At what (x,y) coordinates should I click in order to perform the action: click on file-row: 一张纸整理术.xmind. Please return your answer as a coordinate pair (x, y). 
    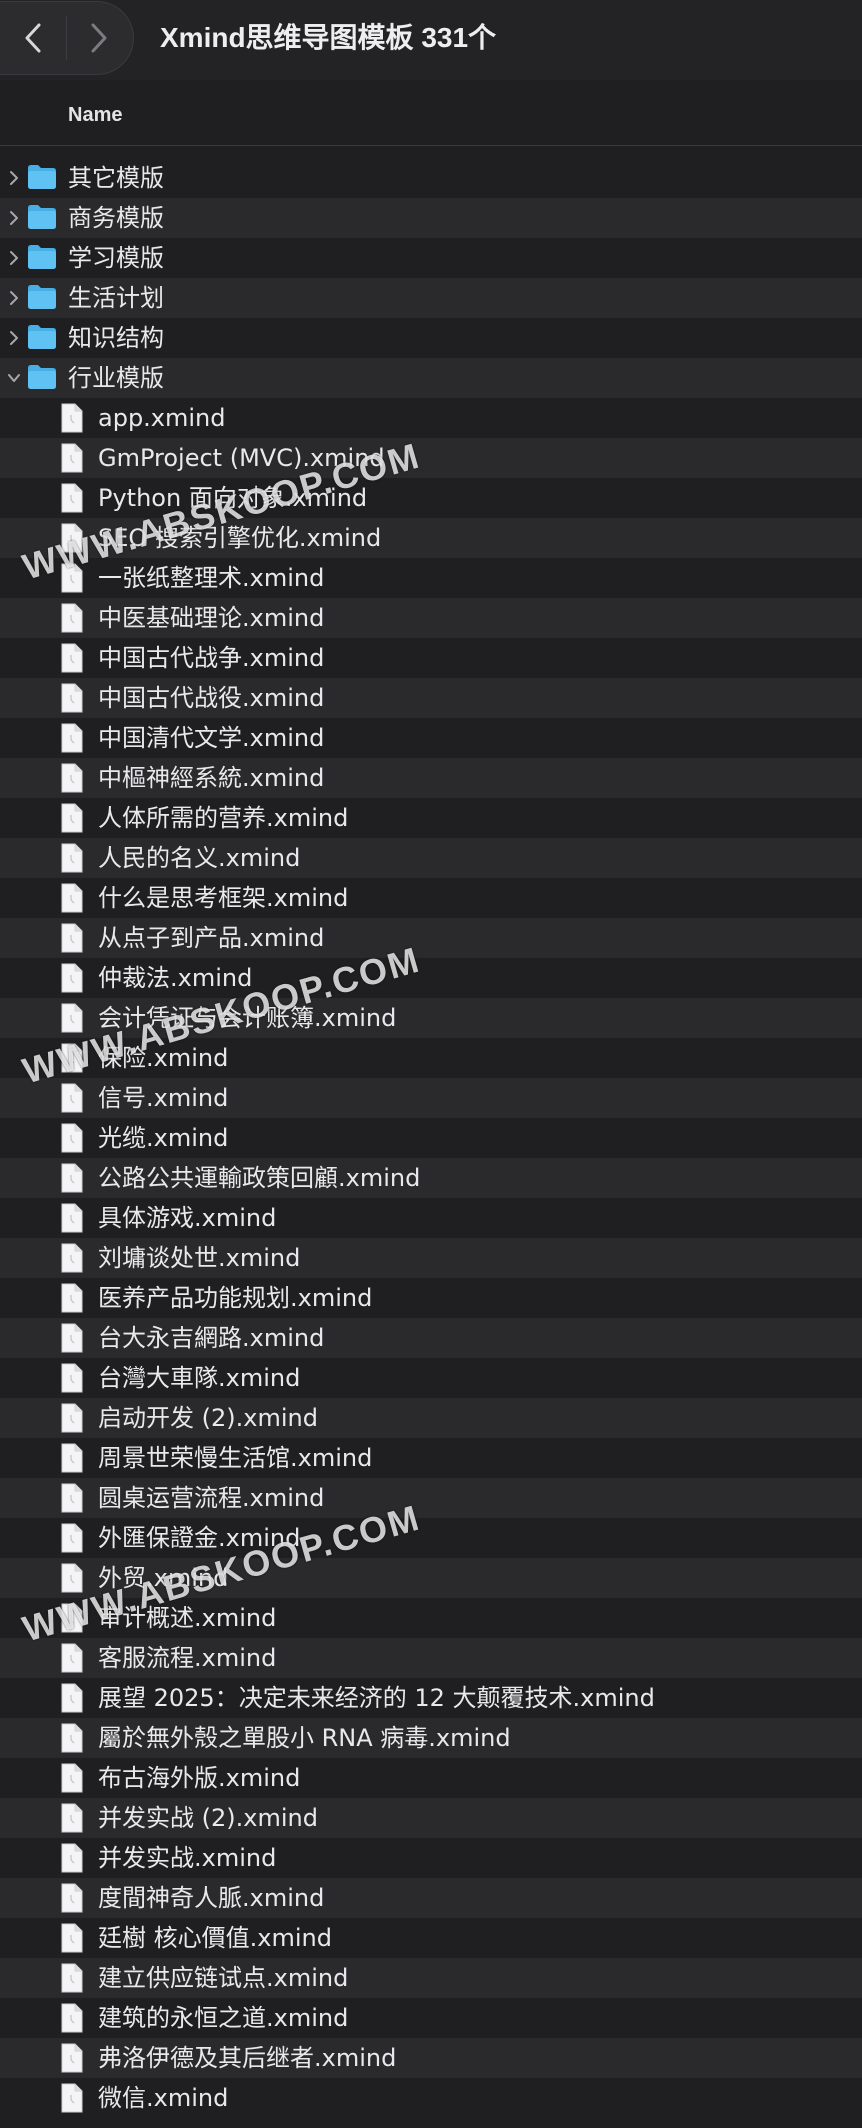
    Looking at the image, I should click on (431, 578).